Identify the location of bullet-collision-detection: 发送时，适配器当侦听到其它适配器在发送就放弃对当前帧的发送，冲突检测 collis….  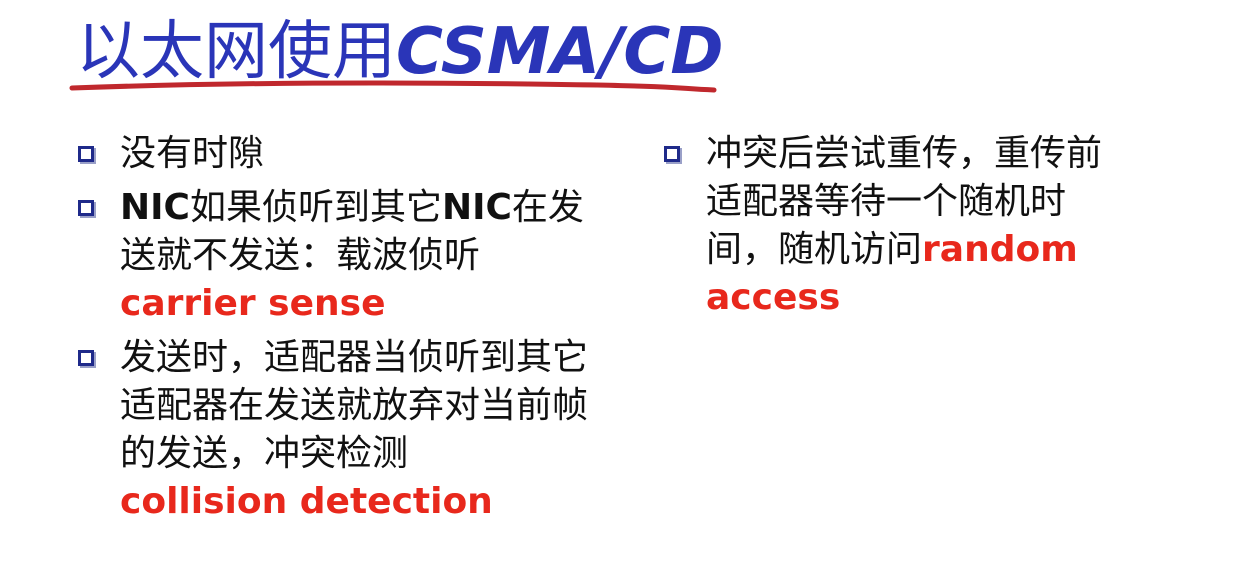
(341, 430).